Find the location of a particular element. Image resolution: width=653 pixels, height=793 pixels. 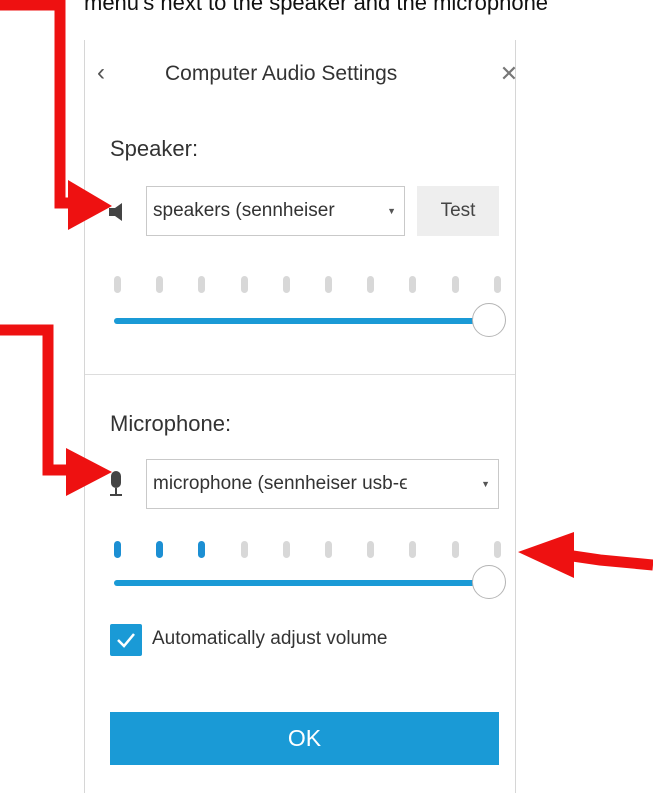

annotation-arrow-level-meter is located at coordinates (585, 555).